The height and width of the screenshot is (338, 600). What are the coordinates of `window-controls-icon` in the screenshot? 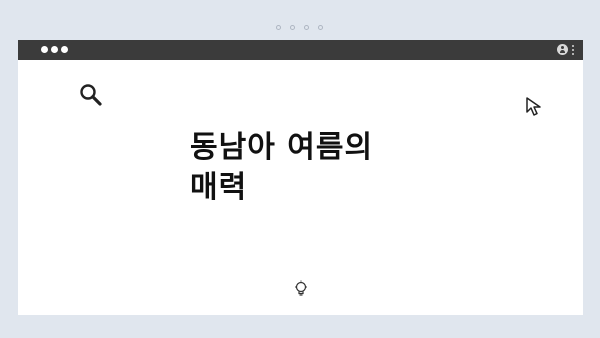 It's located at (54, 49).